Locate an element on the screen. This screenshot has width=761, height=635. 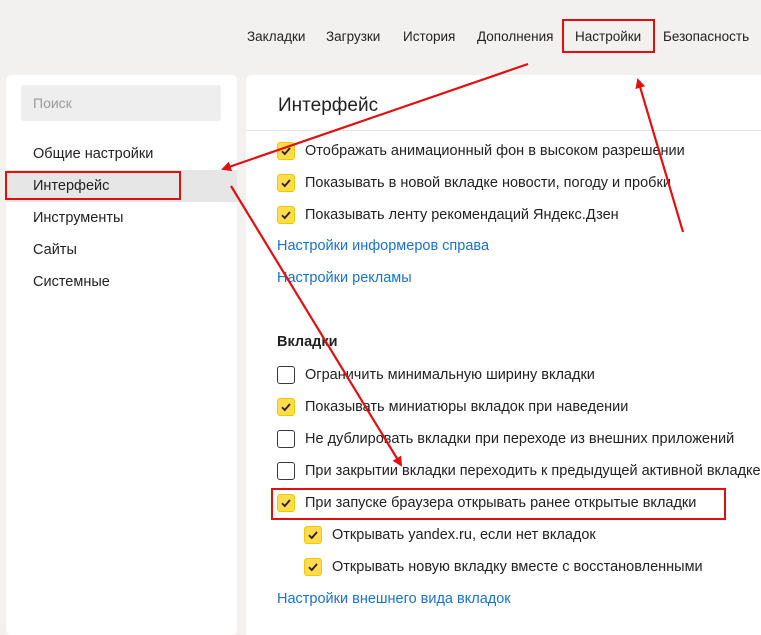
option-limit-tab-width: Ограничить минимальную ширину вкладки is located at coordinates (436, 375).